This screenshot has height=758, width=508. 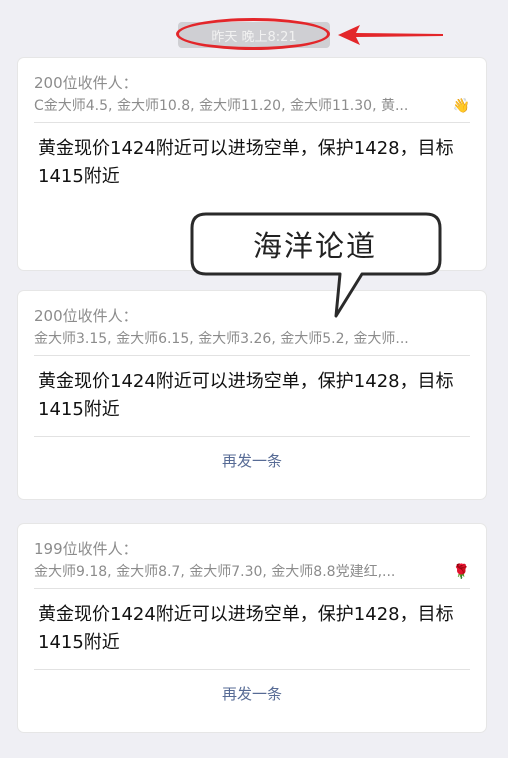 What do you see at coordinates (86, 549) in the screenshot?
I see `recipient-count: 199位收件人：` at bounding box center [86, 549].